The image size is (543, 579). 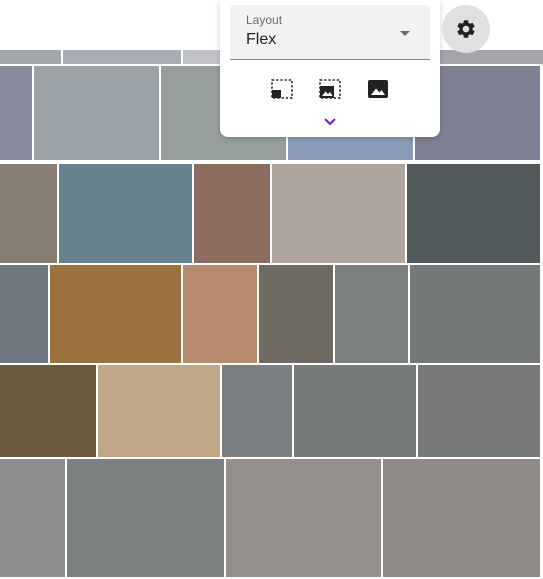 I want to click on small-image-icon, so click(x=282, y=89).